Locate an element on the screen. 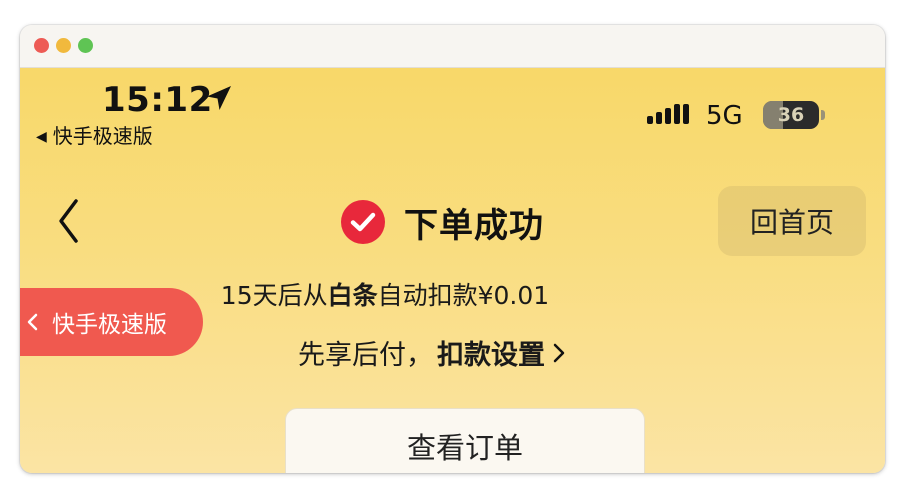  home-button: 回首页 is located at coordinates (792, 221).